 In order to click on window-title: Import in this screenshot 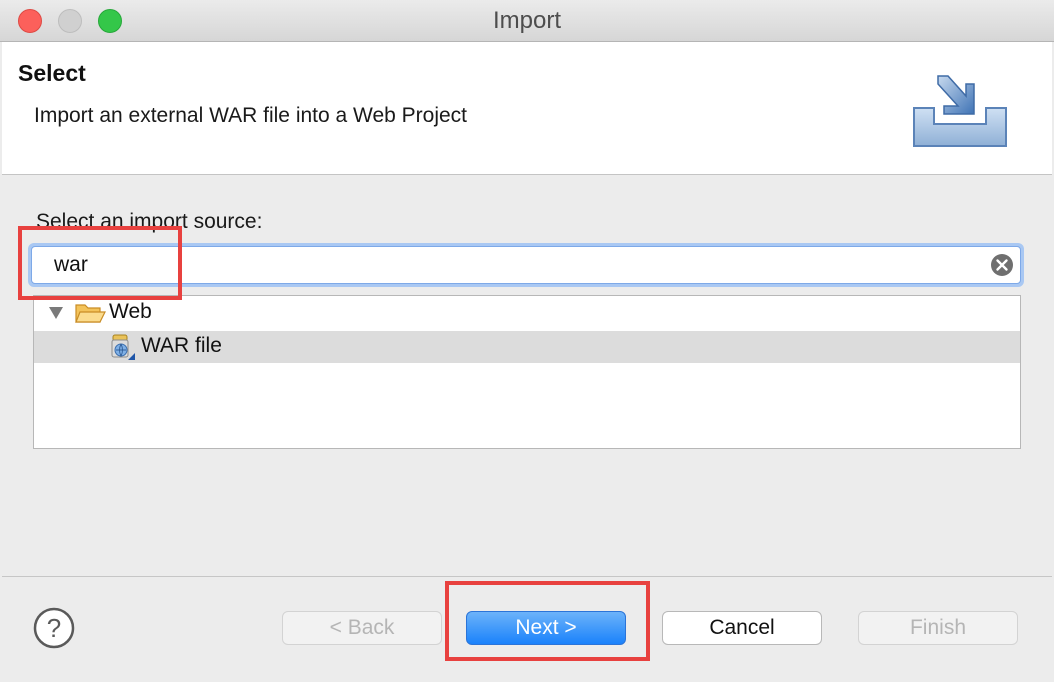, I will do `click(526, 20)`.